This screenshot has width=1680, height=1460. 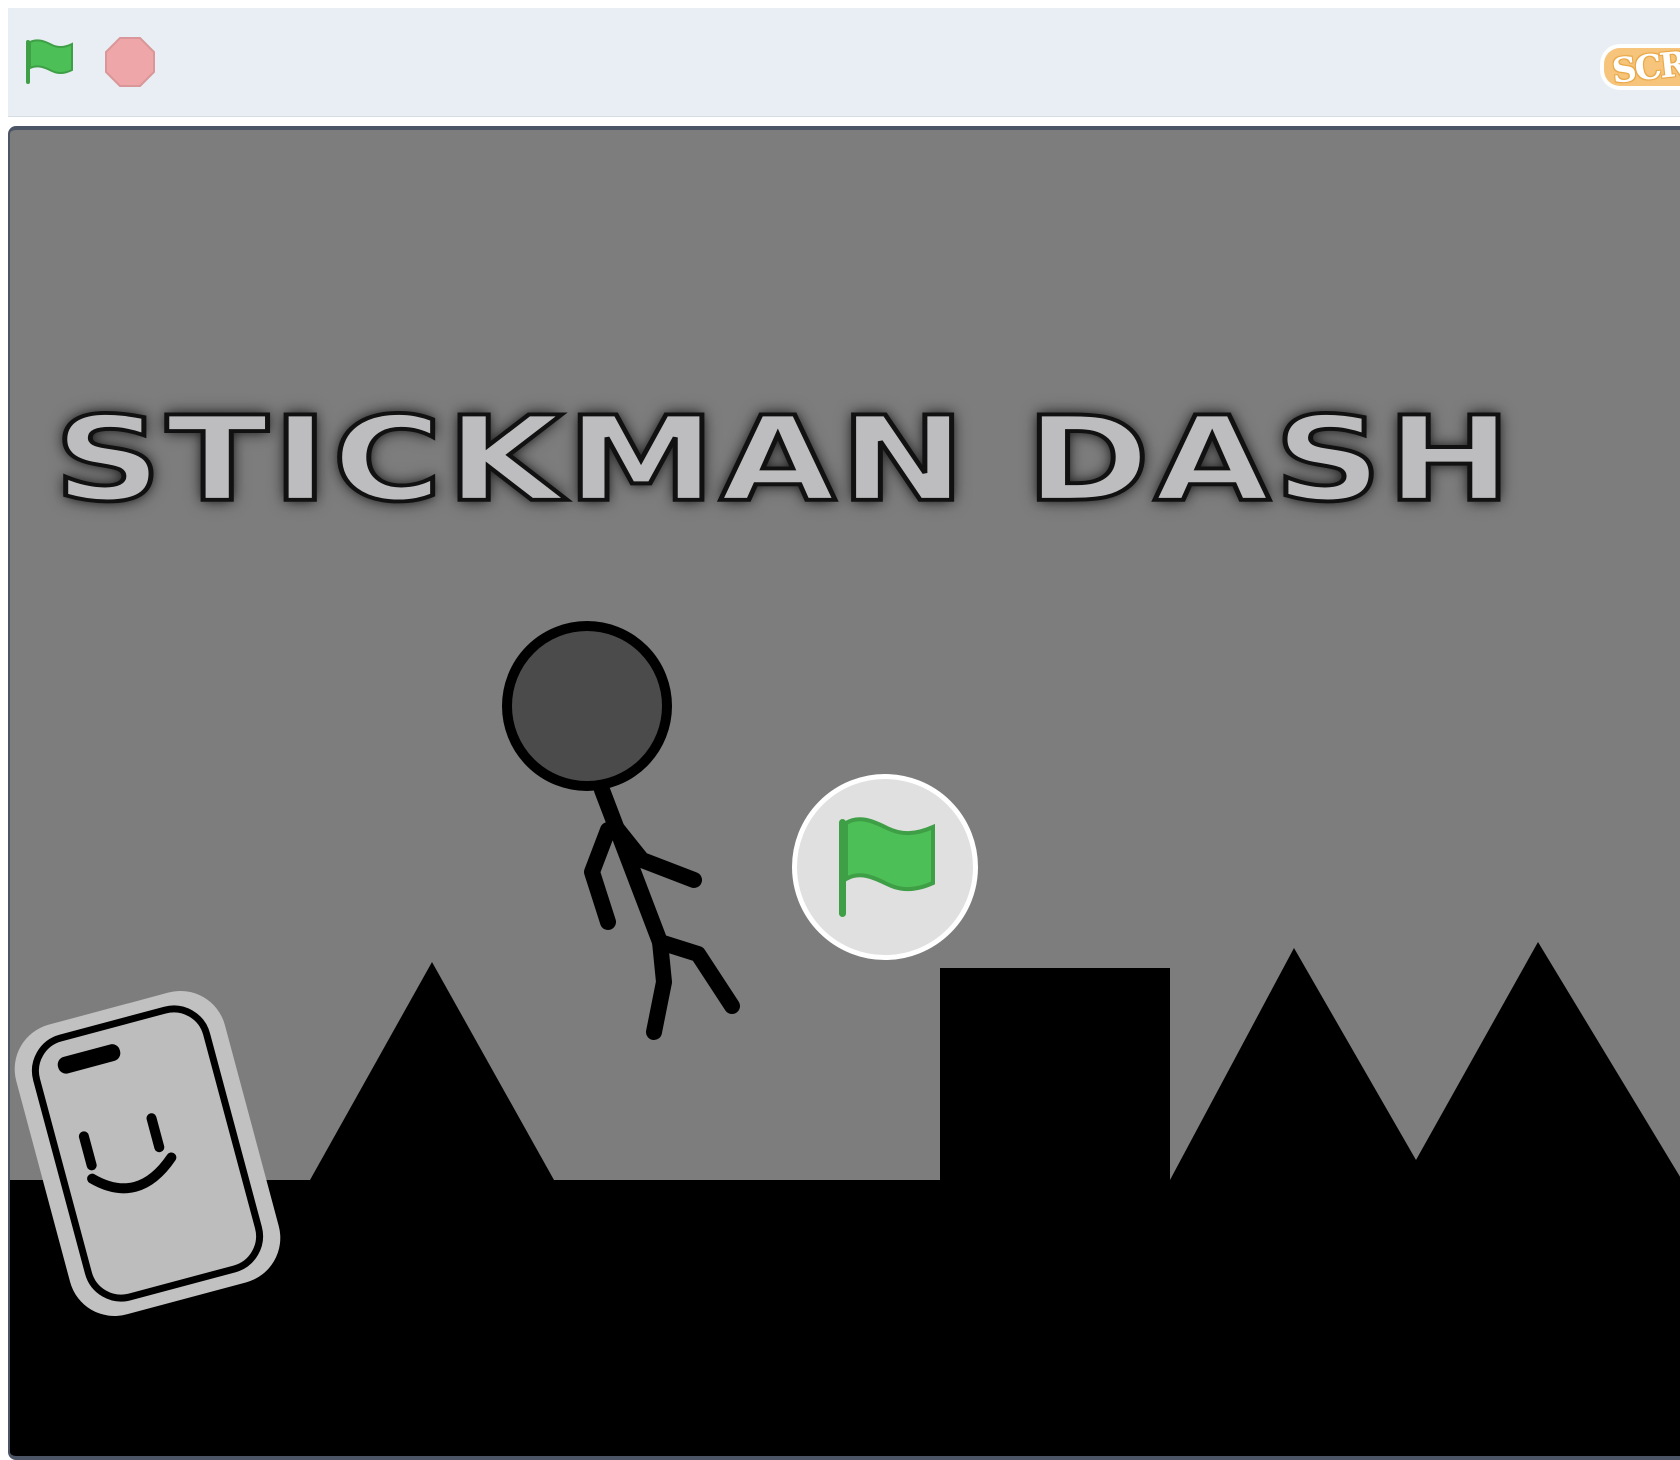 I want to click on stickman-sprite, so click(x=621, y=830).